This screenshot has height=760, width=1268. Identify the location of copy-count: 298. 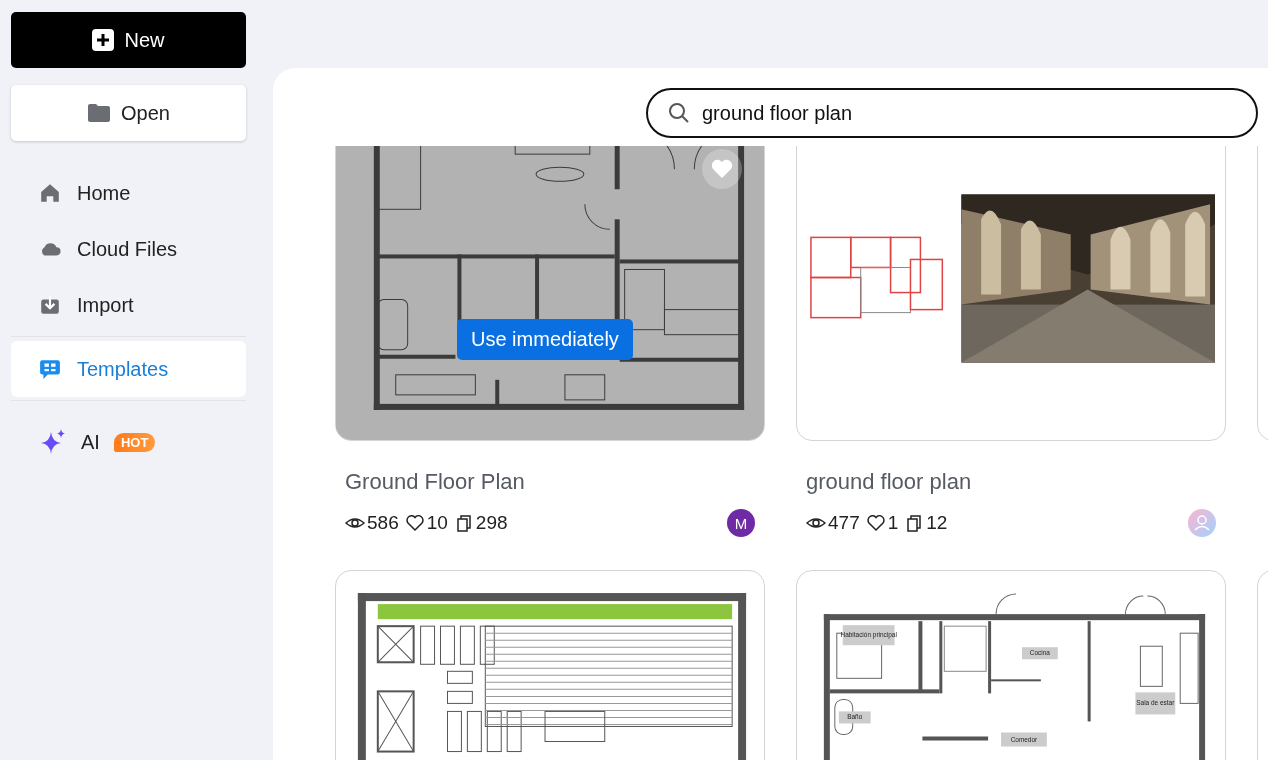
(491, 523).